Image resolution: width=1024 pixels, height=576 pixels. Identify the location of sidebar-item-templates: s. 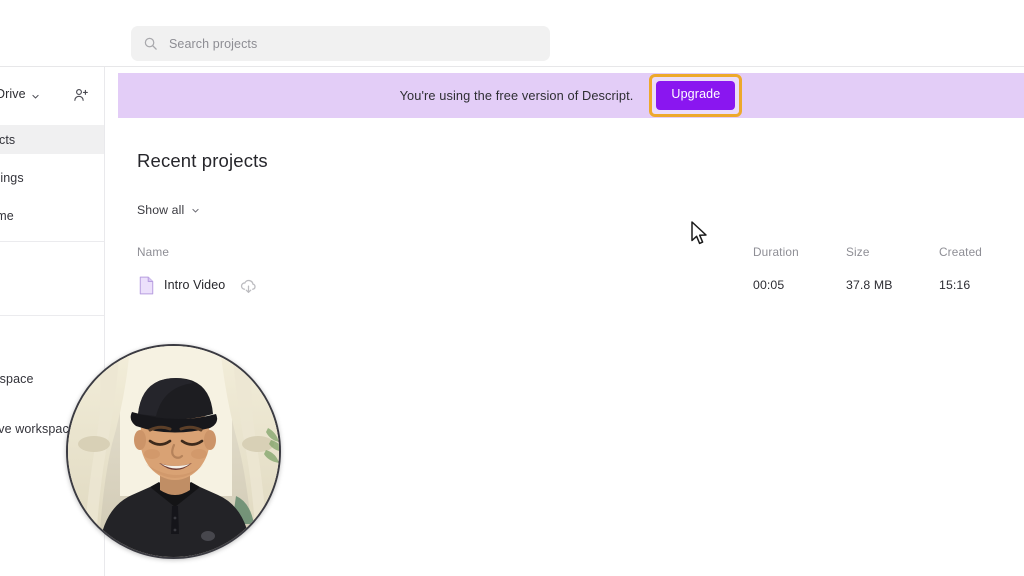
(52, 289).